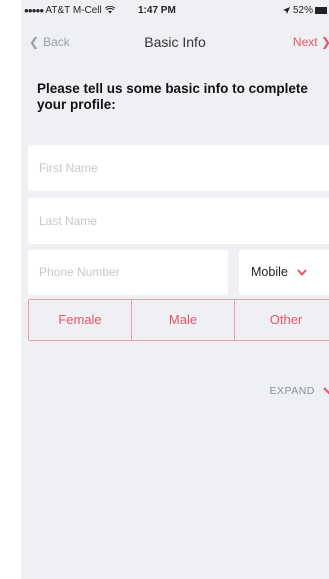 Image resolution: width=329 pixels, height=579 pixels. Describe the element at coordinates (269, 272) in the screenshot. I see `phone-type-value: Mobile` at that location.